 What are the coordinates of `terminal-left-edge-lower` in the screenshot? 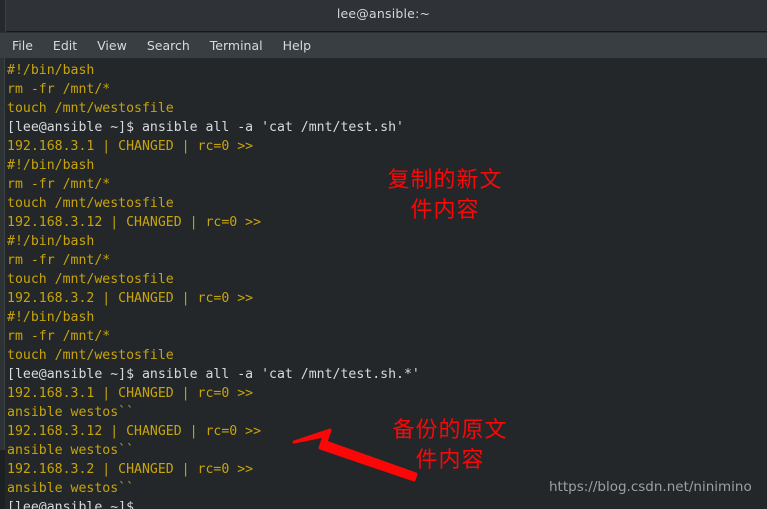 It's located at (2, 479).